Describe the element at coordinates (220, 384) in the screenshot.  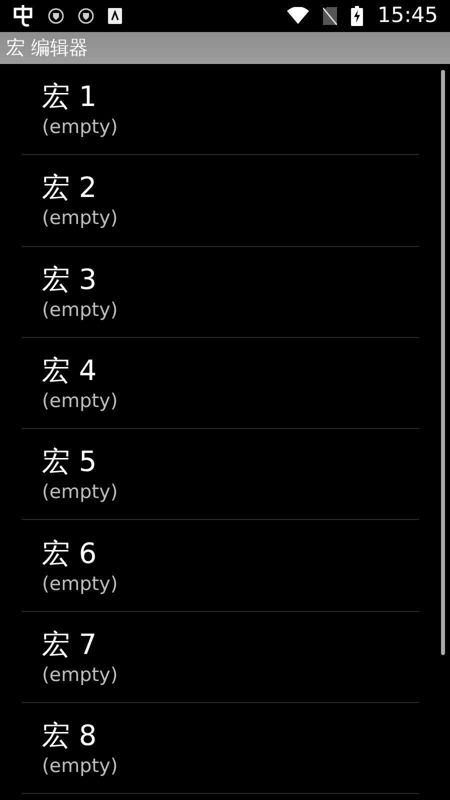
I see `macro-list-item: 宏 4 (empty)` at that location.